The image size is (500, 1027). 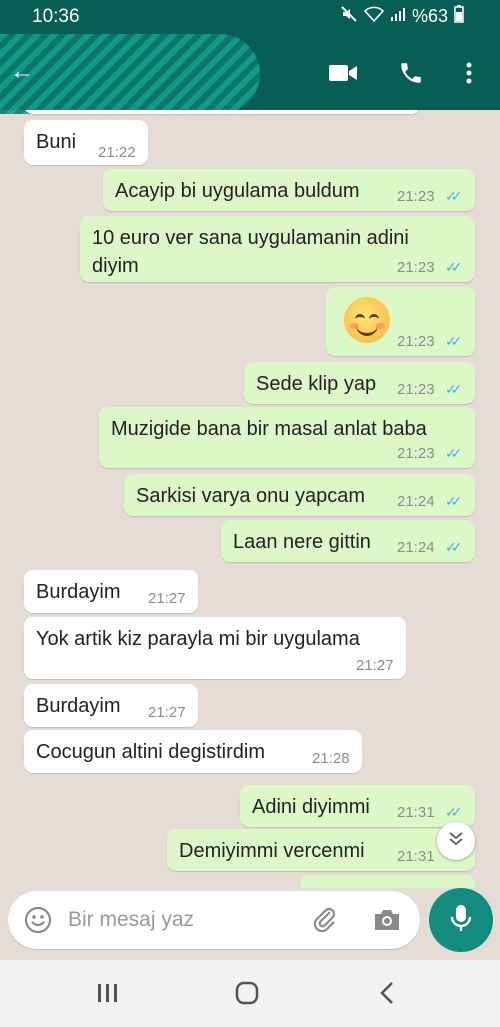 I want to click on system-nav-bar, so click(x=250, y=993).